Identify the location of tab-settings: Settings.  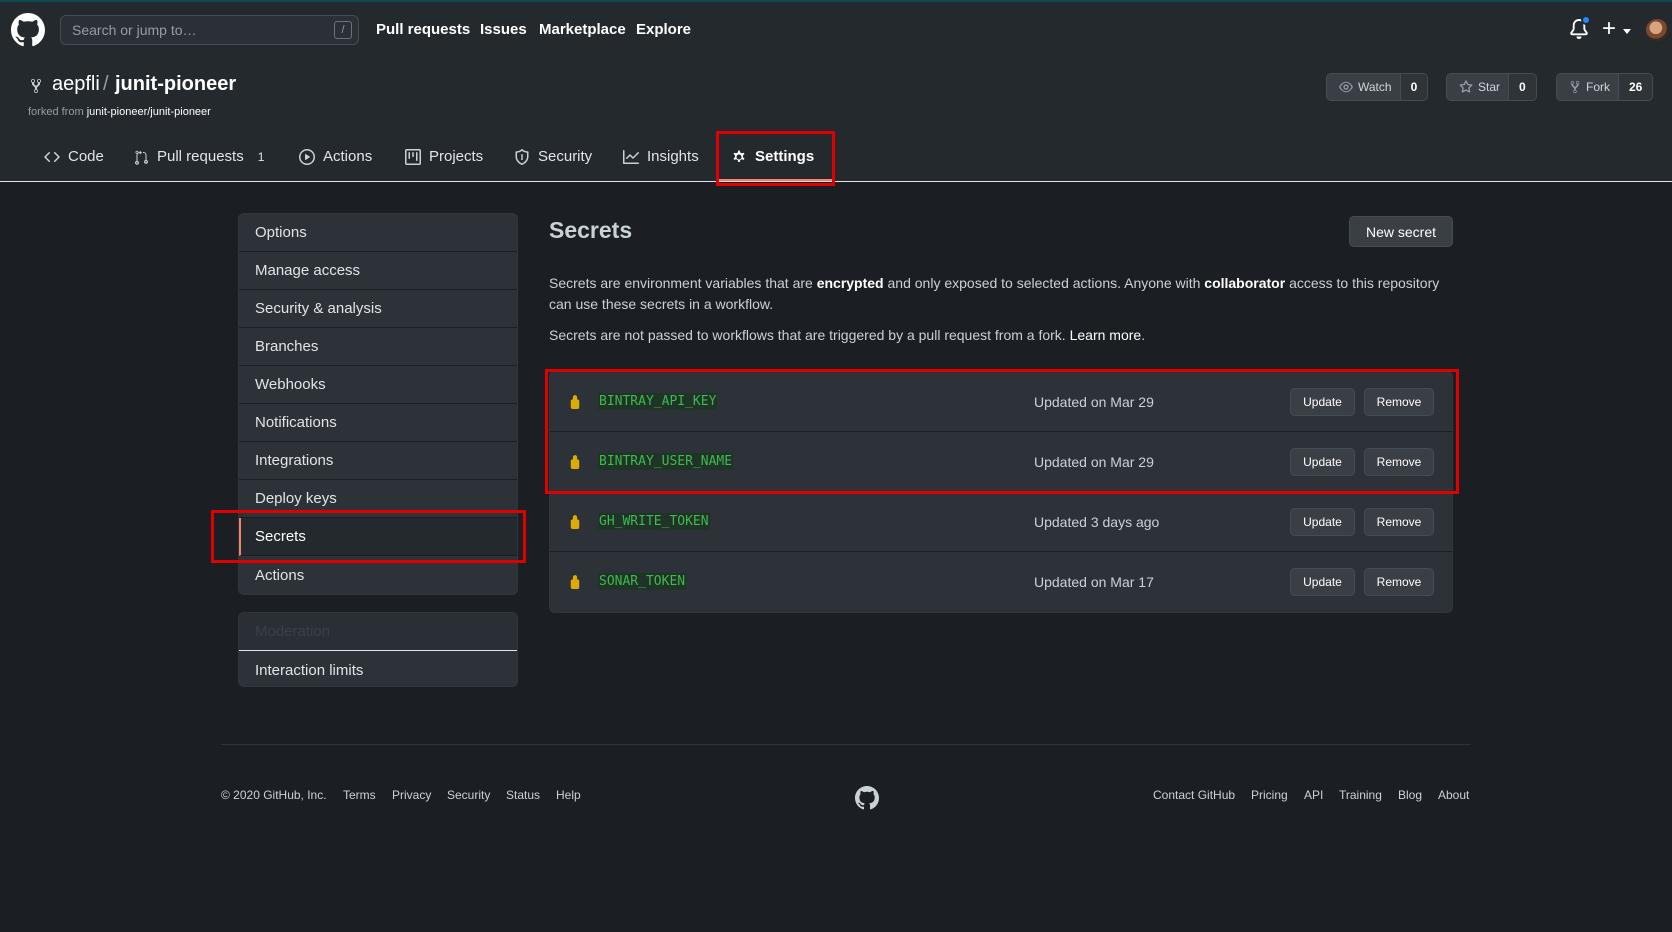
(772, 156).